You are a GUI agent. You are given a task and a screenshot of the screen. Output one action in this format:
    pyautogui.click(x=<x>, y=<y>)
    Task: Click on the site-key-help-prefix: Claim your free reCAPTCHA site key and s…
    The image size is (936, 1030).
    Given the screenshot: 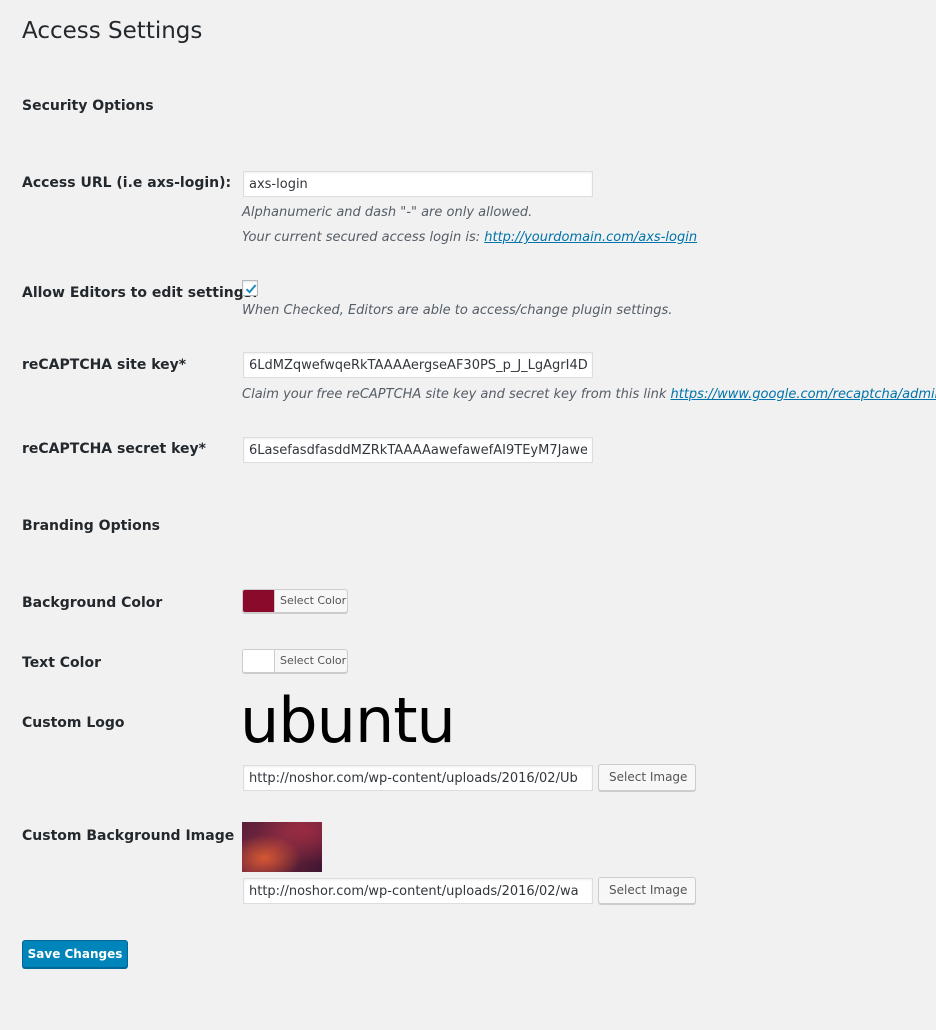 What is the action you would take?
    pyautogui.click(x=456, y=394)
    